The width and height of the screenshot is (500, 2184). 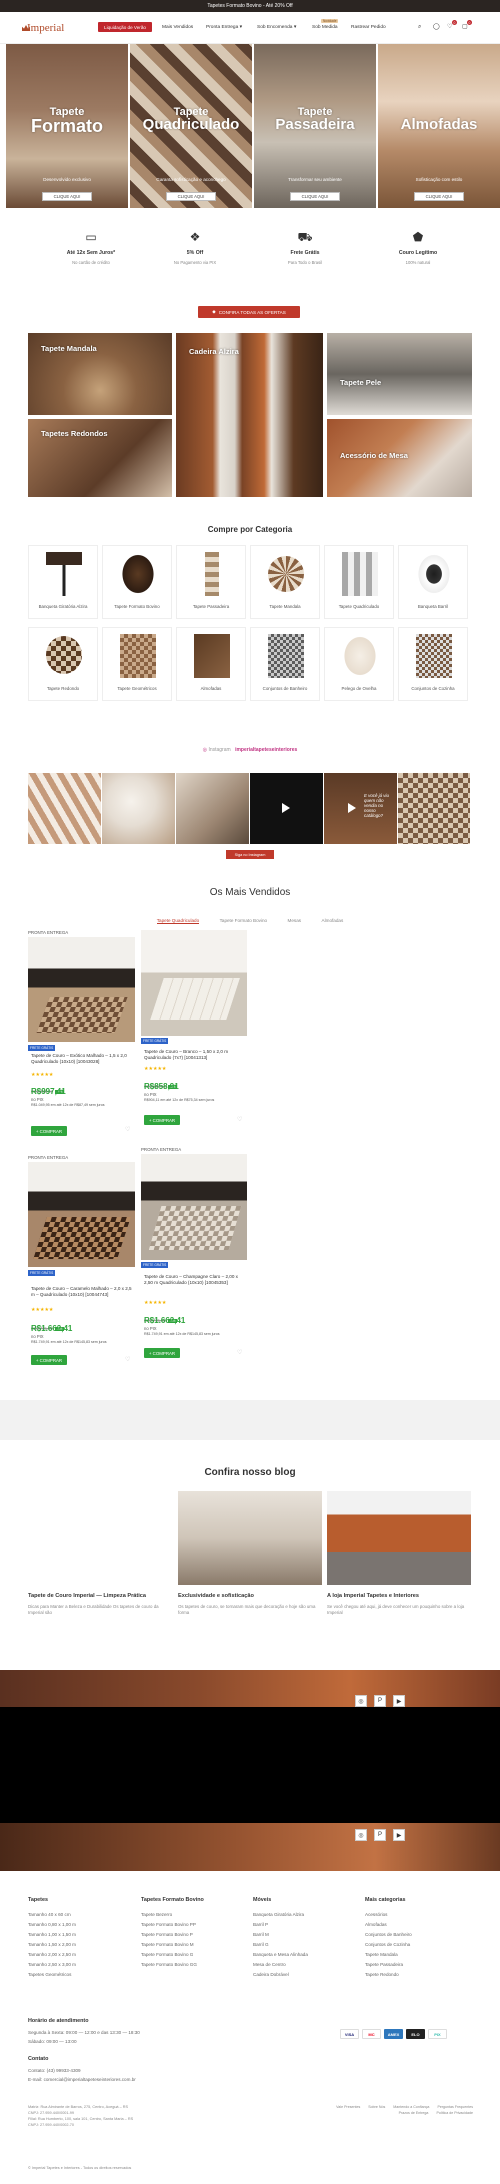 I want to click on category-passadeira: Tapete Passadeira, so click(x=211, y=582).